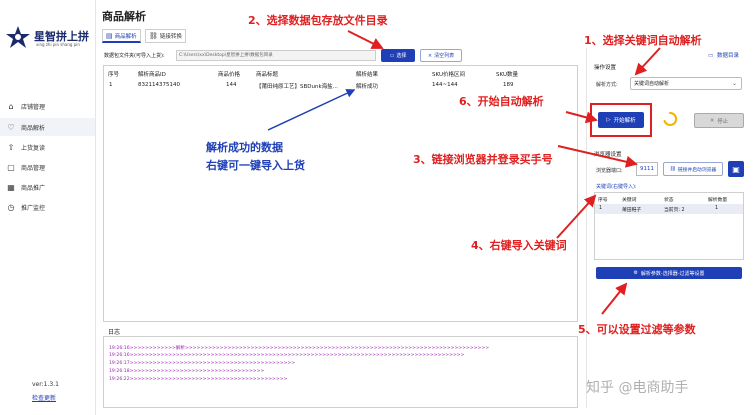  I want to click on annotation-step2: 2、选择数据包存放文件目录, so click(318, 20).